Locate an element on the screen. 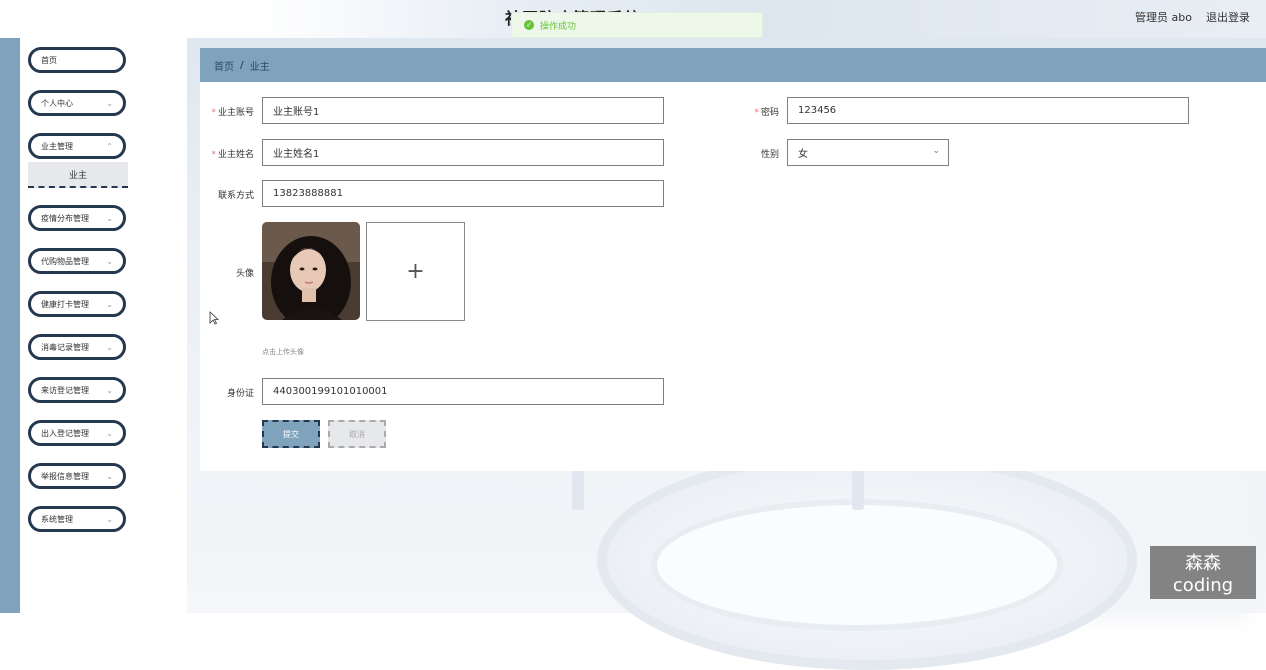 Image resolution: width=1266 pixels, height=670 pixels. id-card-label: 身份证 is located at coordinates (240, 394).